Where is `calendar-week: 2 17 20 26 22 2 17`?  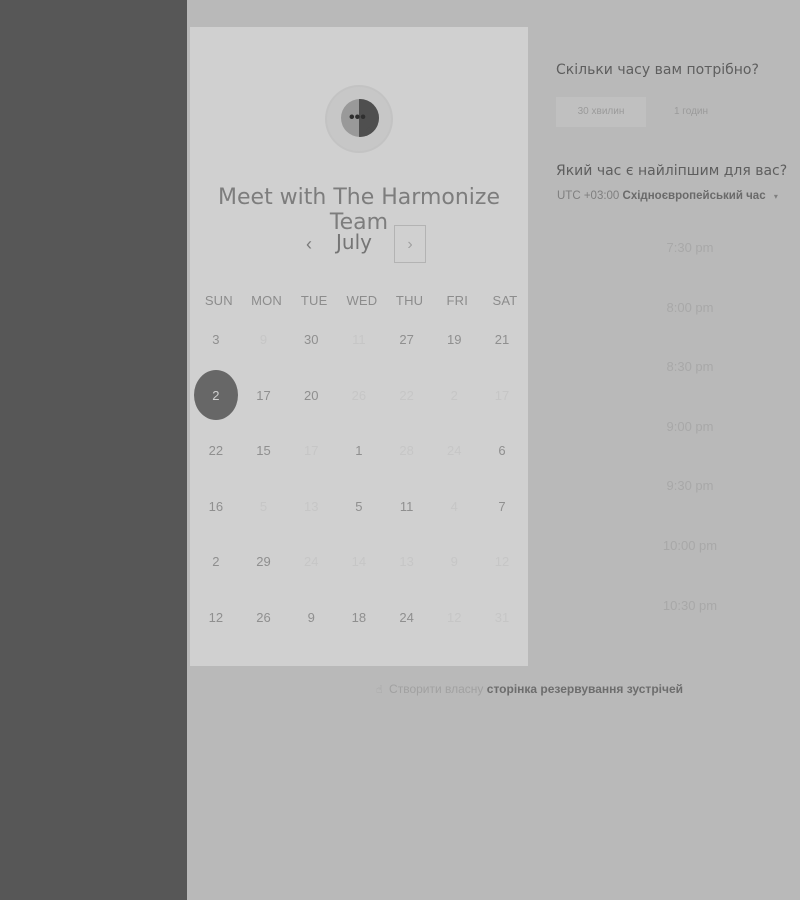 calendar-week: 2 17 20 26 22 2 17 is located at coordinates (359, 396).